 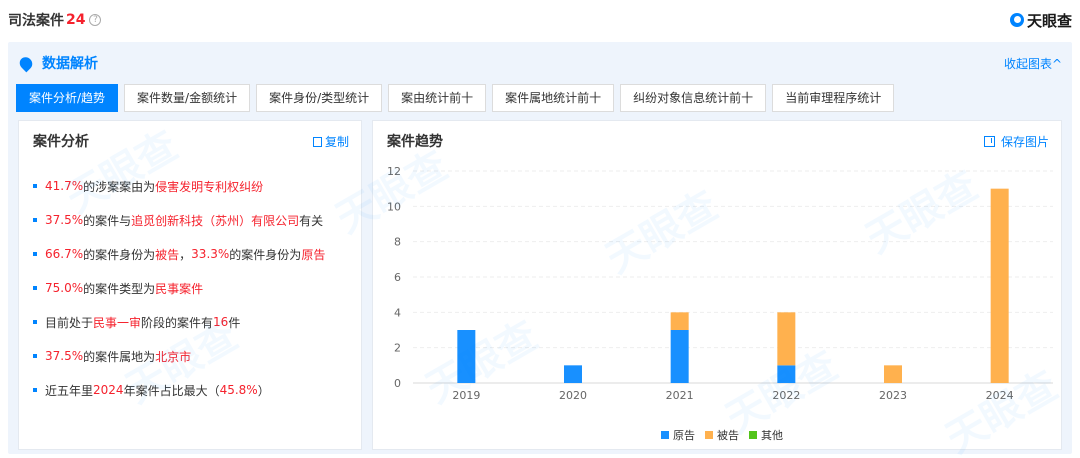 What do you see at coordinates (119, 288) in the screenshot?
I see `analysis-text: 的案件类型为` at bounding box center [119, 288].